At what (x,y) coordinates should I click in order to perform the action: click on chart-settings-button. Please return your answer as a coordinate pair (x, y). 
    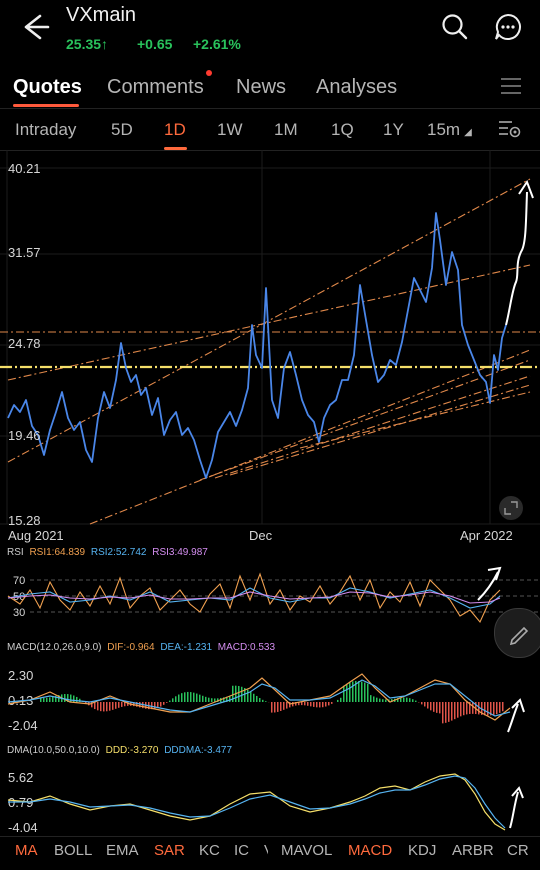
    Looking at the image, I should click on (510, 129).